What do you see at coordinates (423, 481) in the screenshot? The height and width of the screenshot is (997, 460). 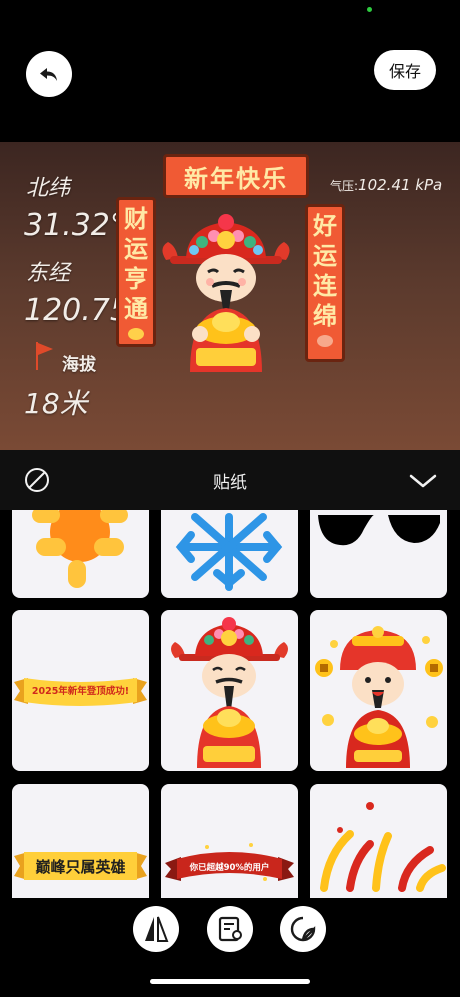 I see `chevron-down-icon` at bounding box center [423, 481].